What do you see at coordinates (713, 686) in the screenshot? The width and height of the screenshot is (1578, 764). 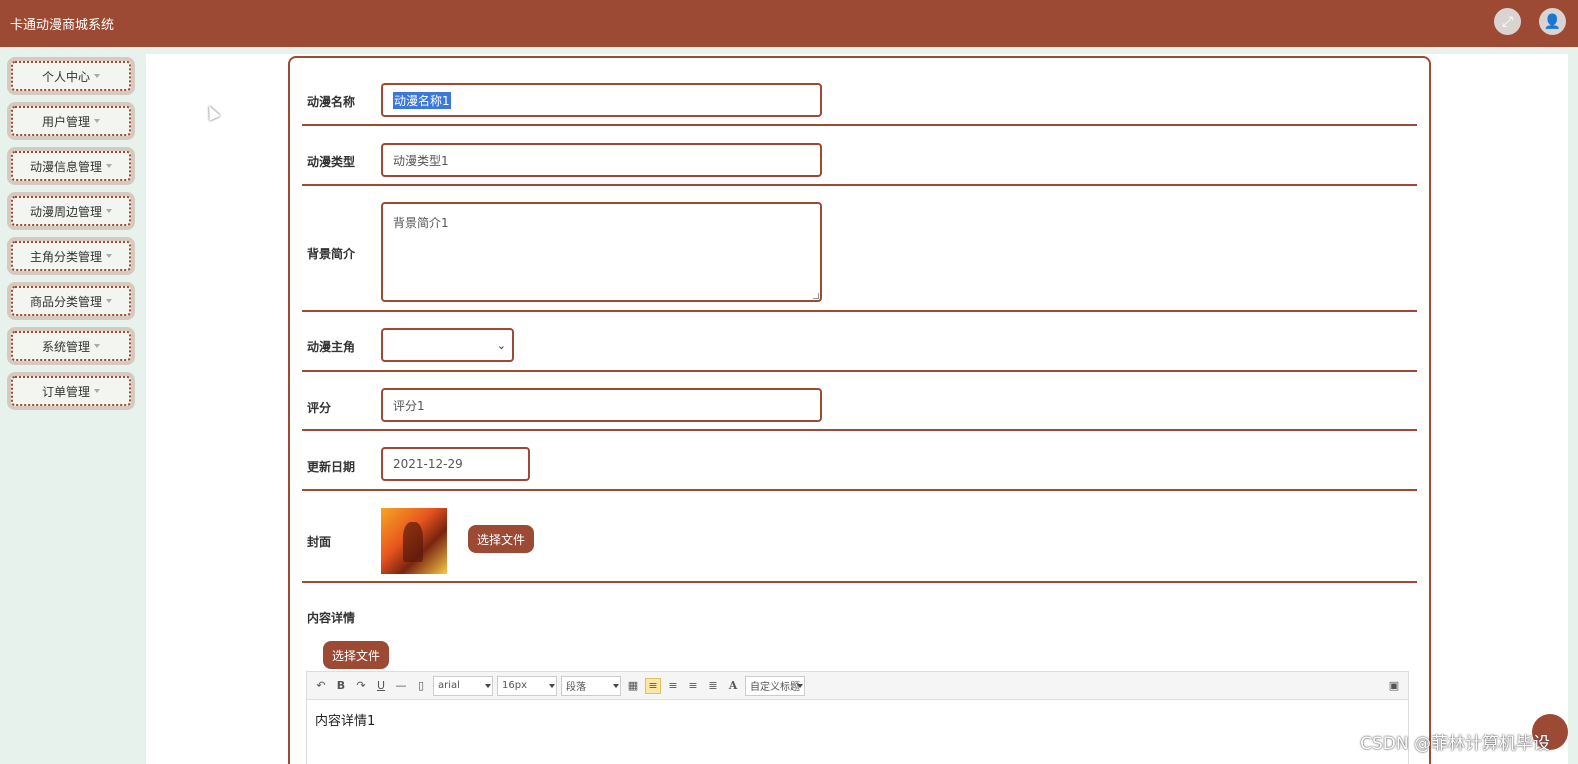 I see `align-justify-icon: ≣` at bounding box center [713, 686].